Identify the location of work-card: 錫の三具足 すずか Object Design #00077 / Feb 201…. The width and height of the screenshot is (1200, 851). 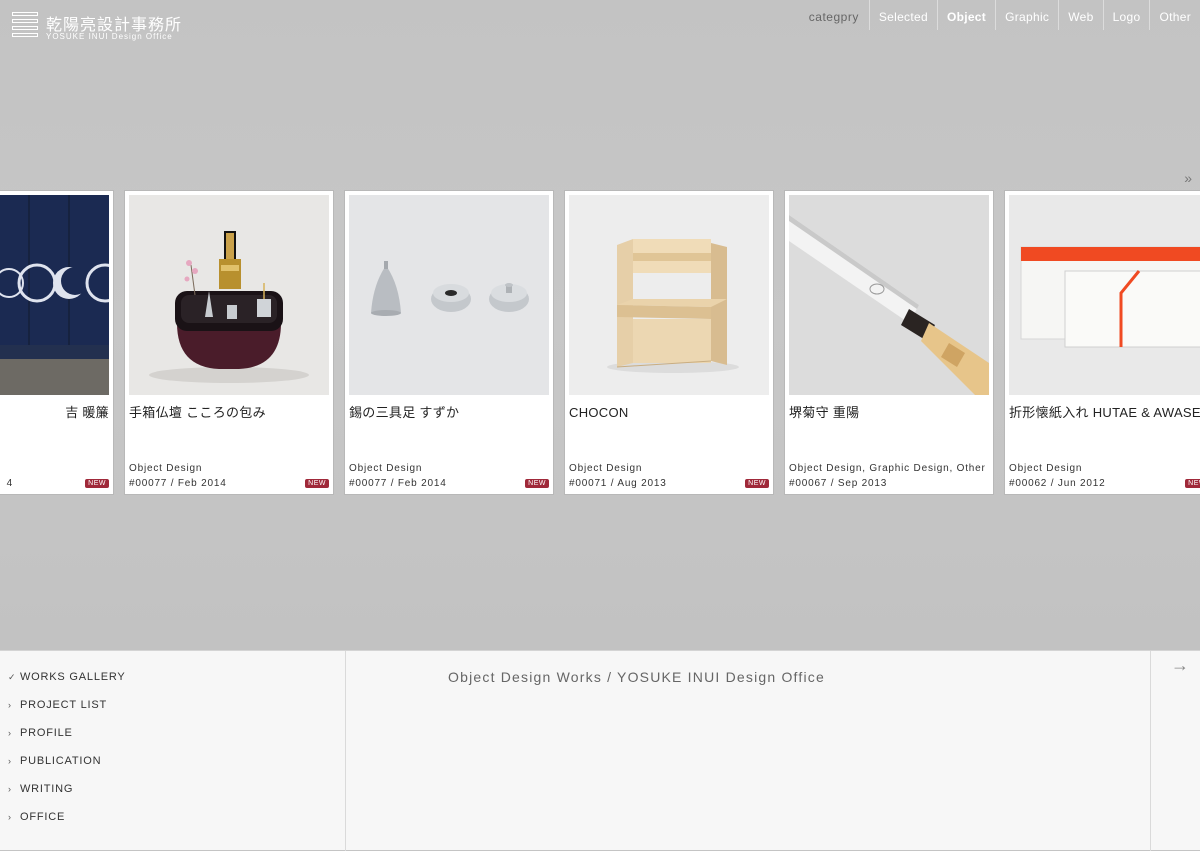
(449, 342).